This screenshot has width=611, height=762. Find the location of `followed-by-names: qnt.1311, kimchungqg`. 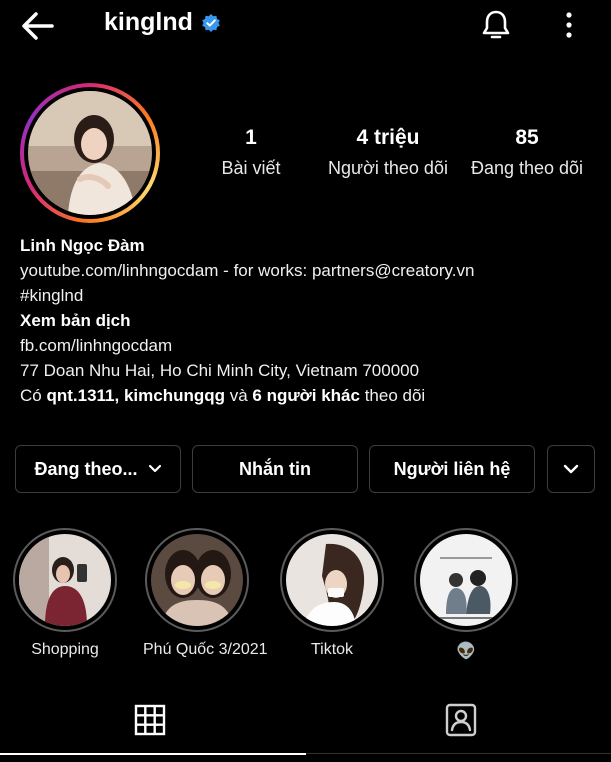

followed-by-names: qnt.1311, kimchungqg is located at coordinates (136, 395).